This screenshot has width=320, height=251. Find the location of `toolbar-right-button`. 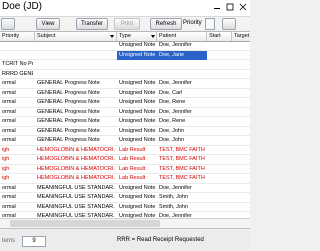

toolbar-right-button is located at coordinates (229, 24).